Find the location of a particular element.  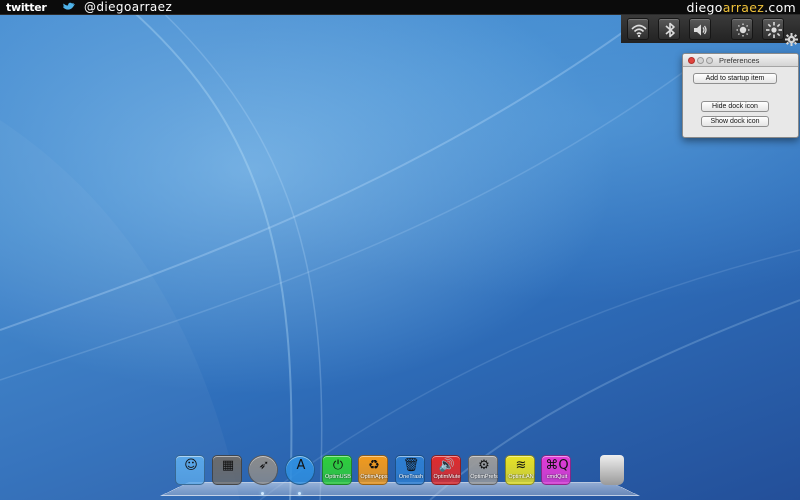

dock-item-label: OptimMute is located at coordinates (447, 477).